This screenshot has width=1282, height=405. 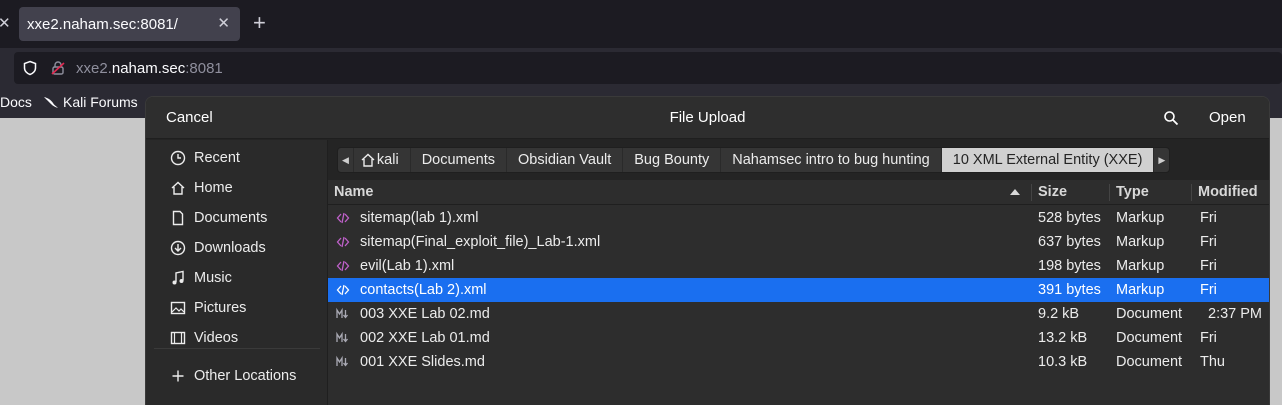 I want to click on sidebar-item-label: Videos, so click(x=216, y=338).